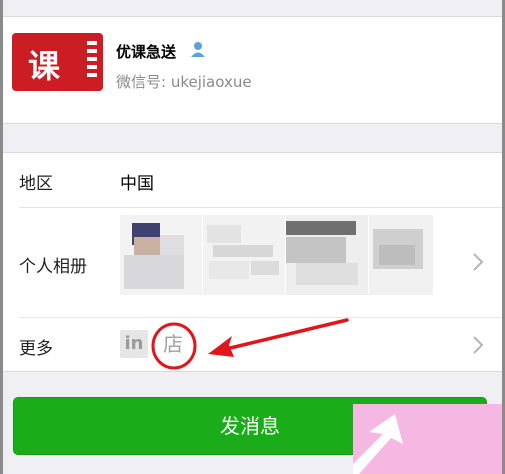 The width and height of the screenshot is (505, 474). Describe the element at coordinates (134, 344) in the screenshot. I see `linkedin-icon: in` at that location.